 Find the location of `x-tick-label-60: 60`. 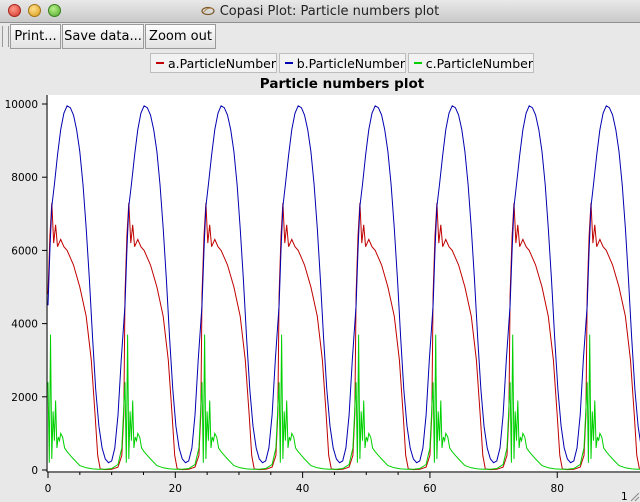

x-tick-label-60: 60 is located at coordinates (429, 489).